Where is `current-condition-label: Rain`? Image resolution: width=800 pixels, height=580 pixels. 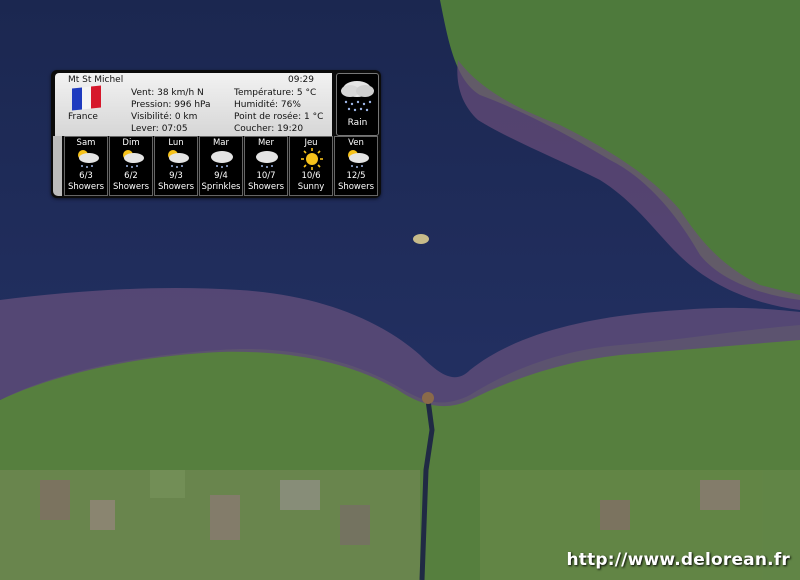
current-condition-label: Rain is located at coordinates (357, 123).